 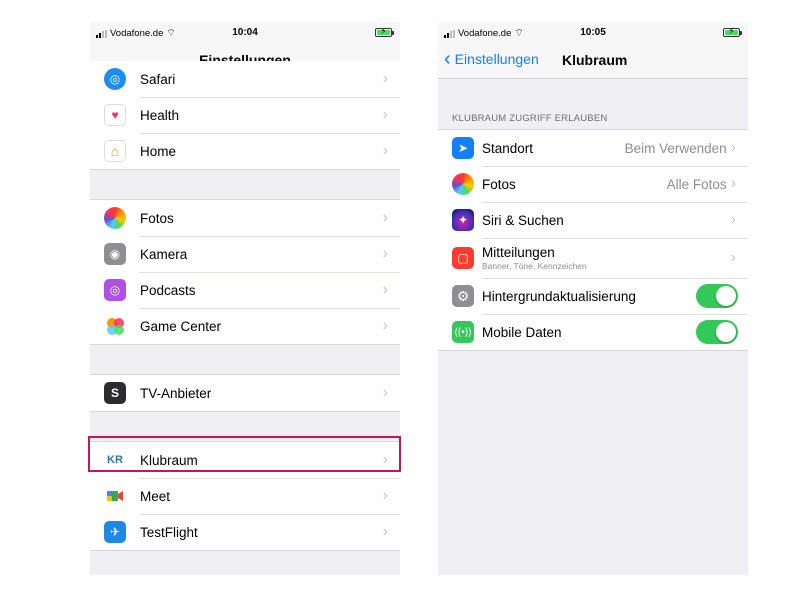 What do you see at coordinates (245, 151) in the screenshot?
I see `settings-row-home: ⌂ Home ›` at bounding box center [245, 151].